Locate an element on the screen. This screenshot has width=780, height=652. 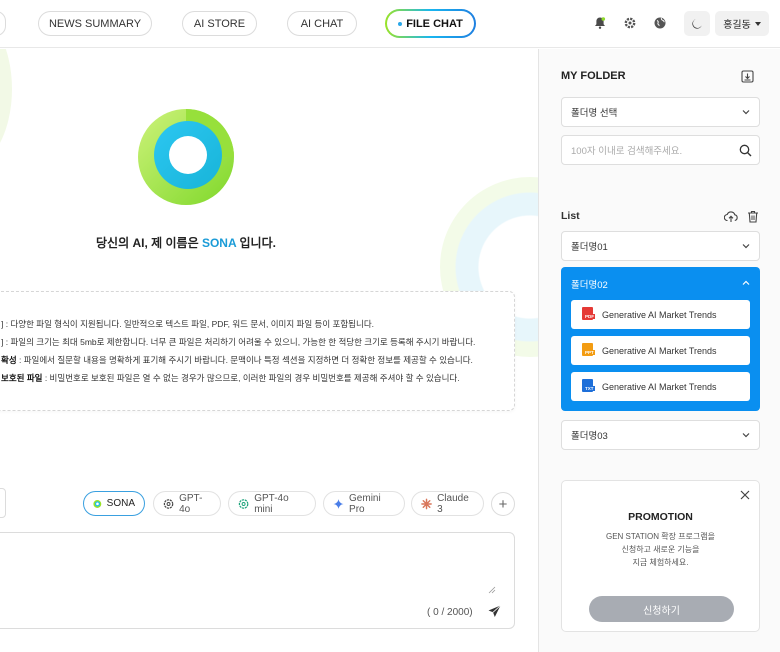
openai-mini-icon is located at coordinates (243, 503).